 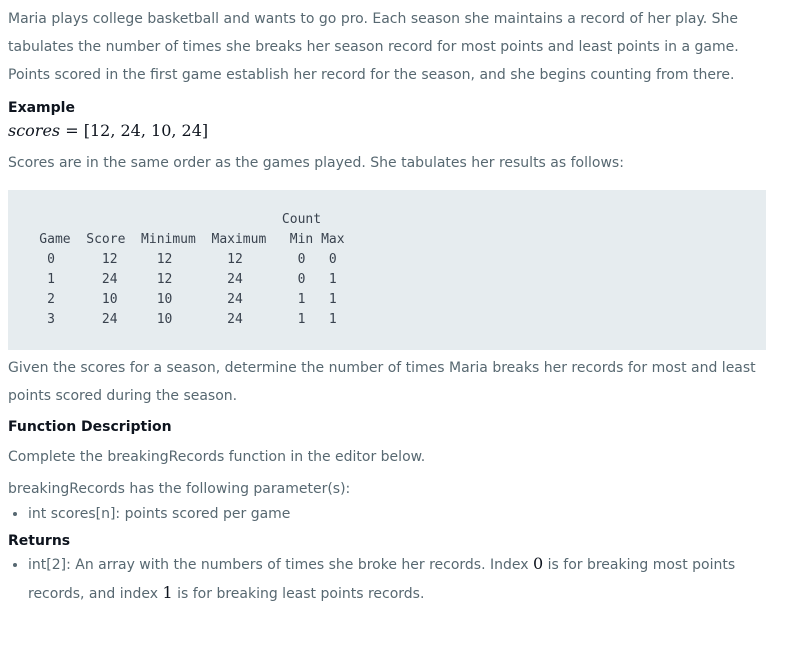 What do you see at coordinates (167, 592) in the screenshot?
I see `index-one: 1` at bounding box center [167, 592].